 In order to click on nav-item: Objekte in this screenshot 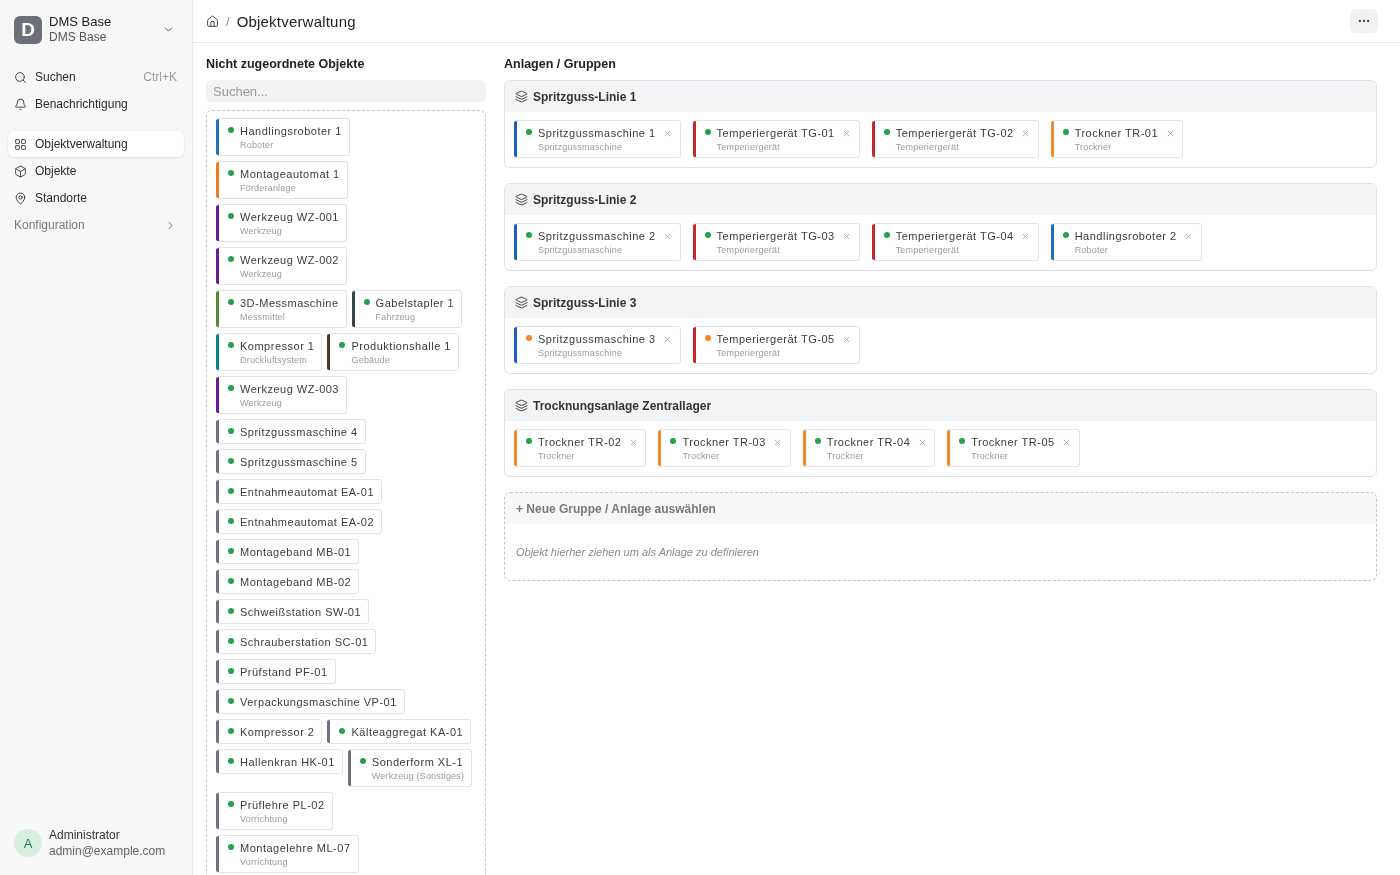, I will do `click(96, 171)`.